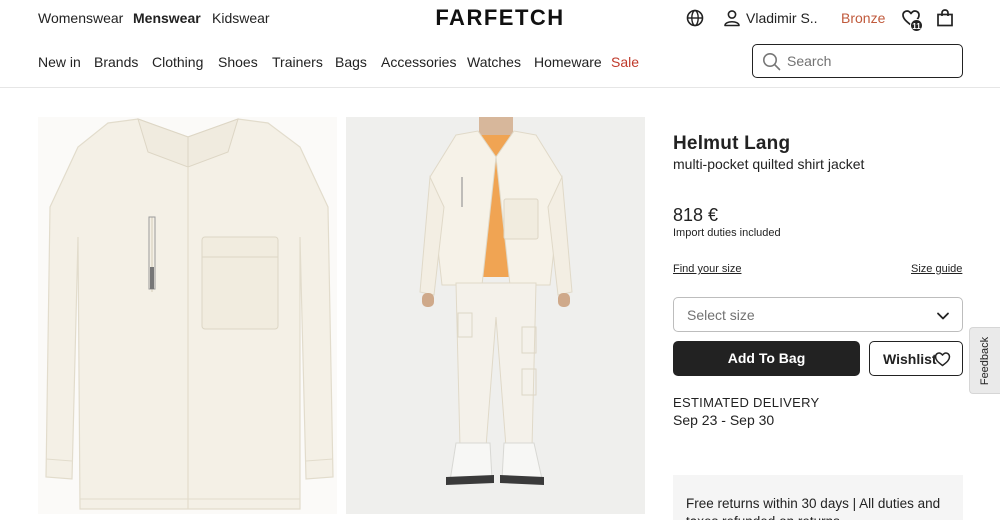 The height and width of the screenshot is (520, 1000). I want to click on nav-watches: Watches, so click(494, 62).